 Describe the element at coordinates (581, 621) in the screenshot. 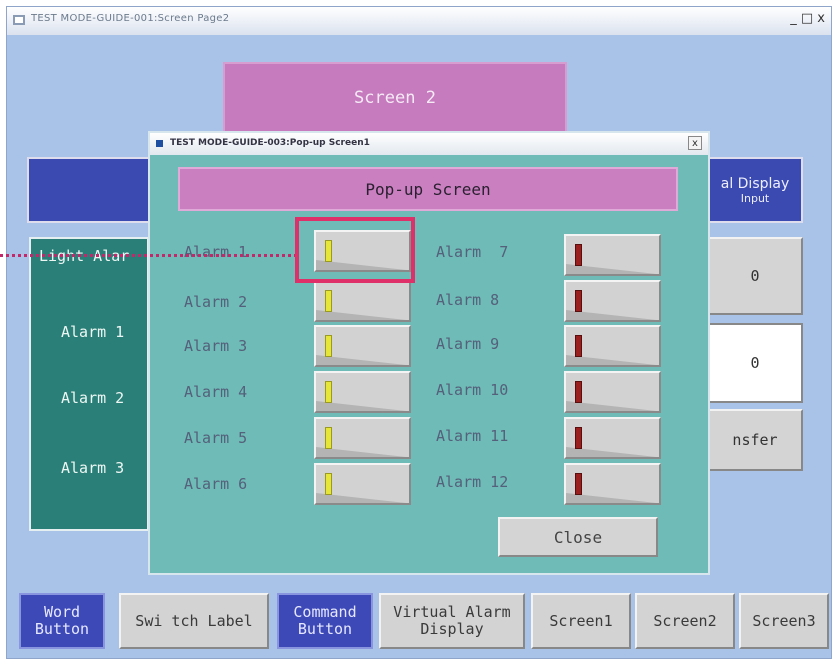

I see `tab-screen1: Screen1` at that location.